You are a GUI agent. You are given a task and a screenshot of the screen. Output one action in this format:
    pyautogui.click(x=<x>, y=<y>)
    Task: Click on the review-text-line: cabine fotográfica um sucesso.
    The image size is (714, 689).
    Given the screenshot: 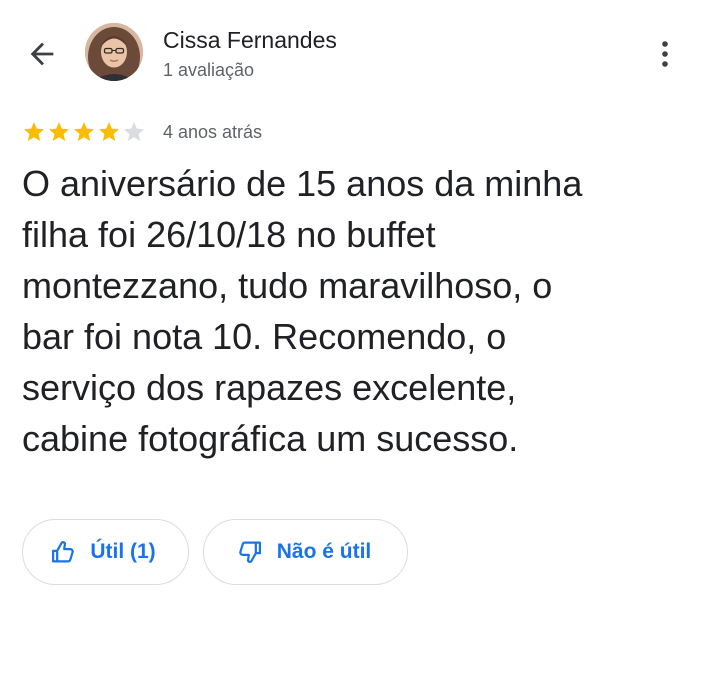 What is the action you would take?
    pyautogui.click(x=270, y=438)
    